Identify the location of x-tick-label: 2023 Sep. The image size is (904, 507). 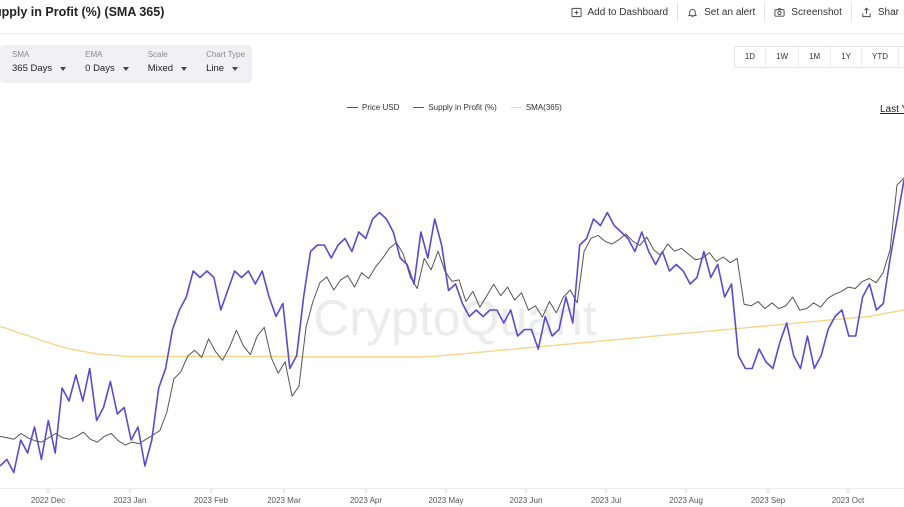
(768, 500).